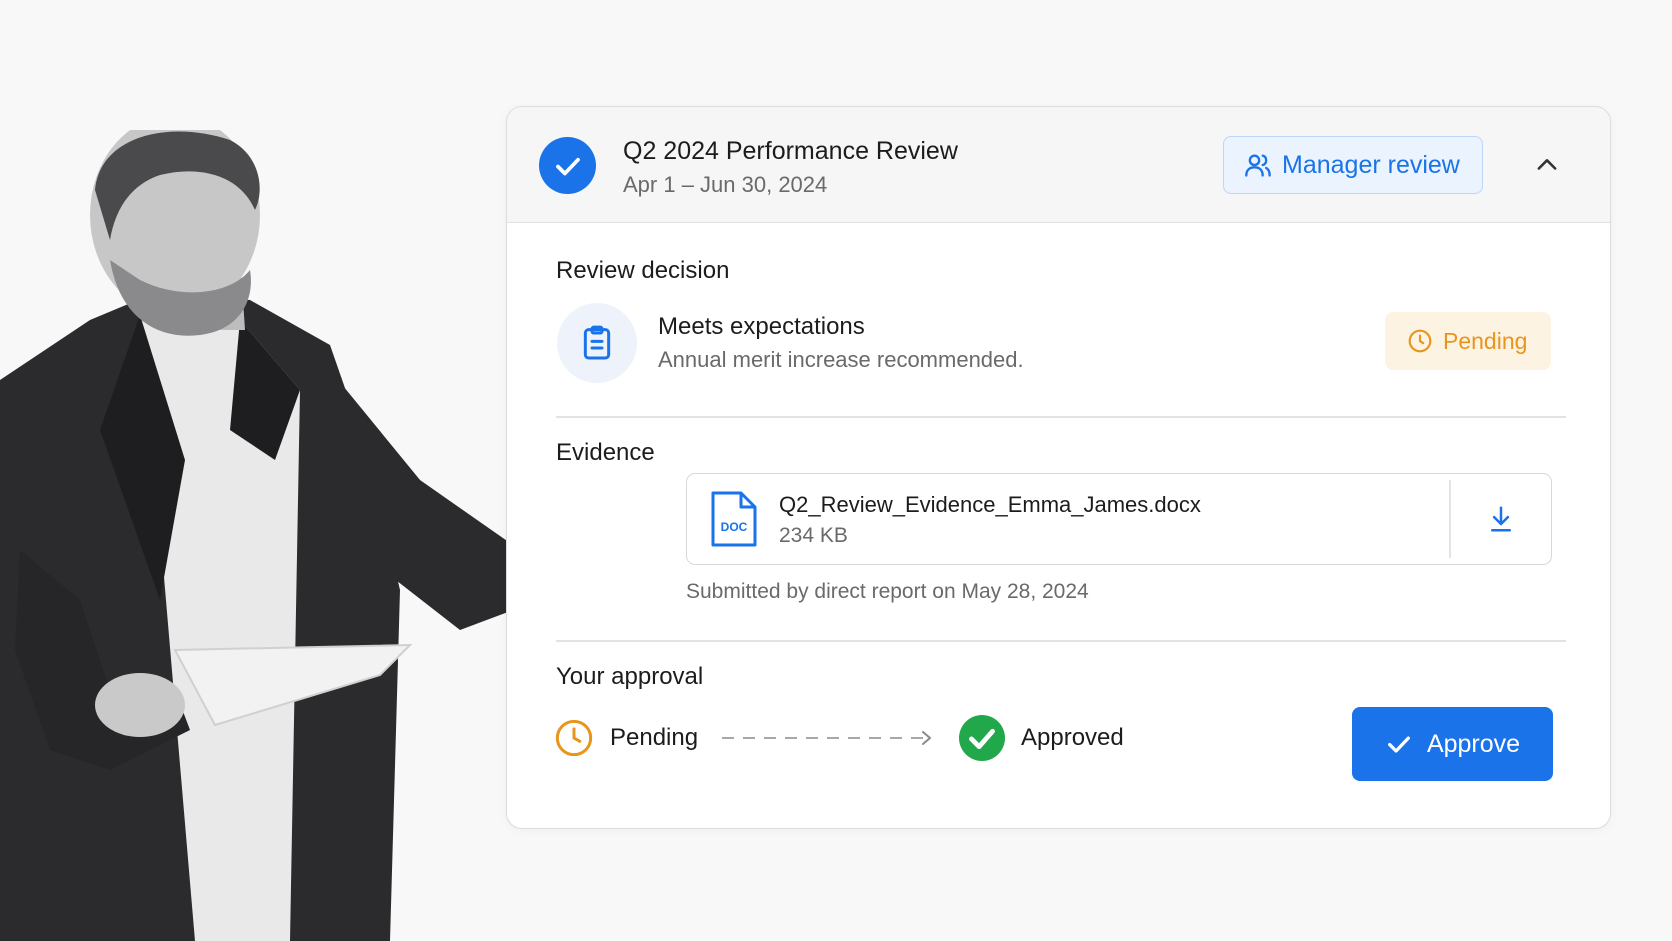 This screenshot has width=1672, height=941. I want to click on approved-step-label: Approved, so click(1072, 737).